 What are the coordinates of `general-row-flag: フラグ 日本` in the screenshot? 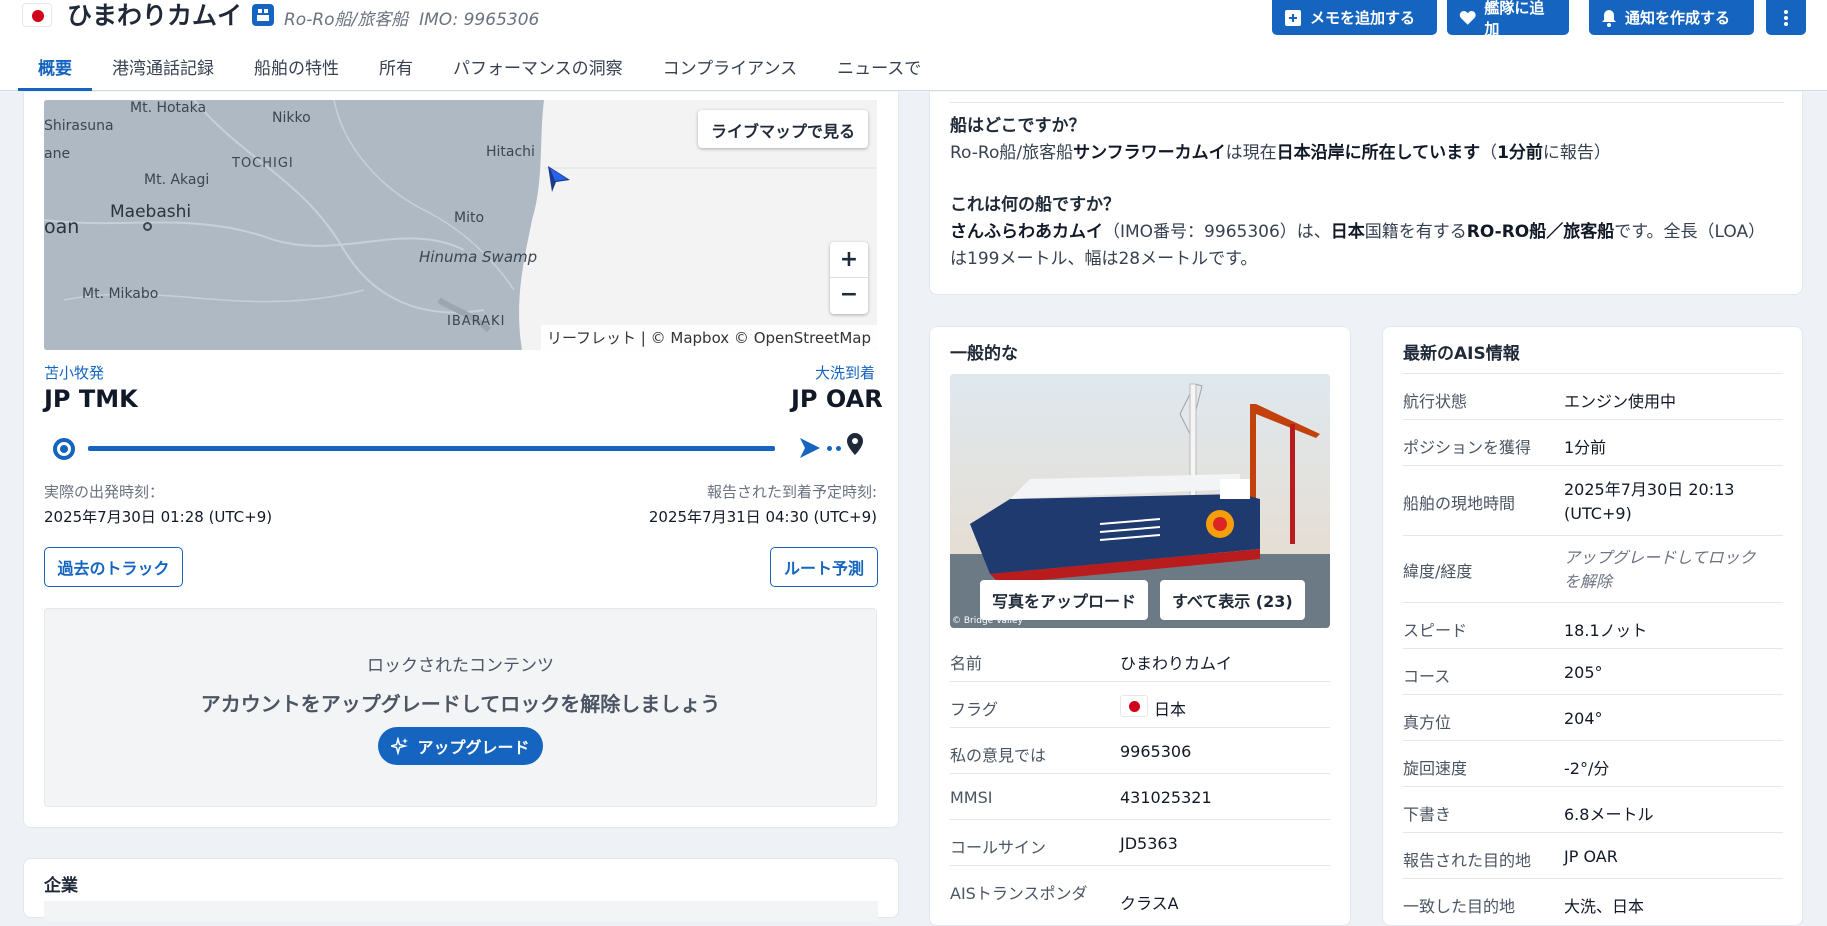 It's located at (1140, 705).